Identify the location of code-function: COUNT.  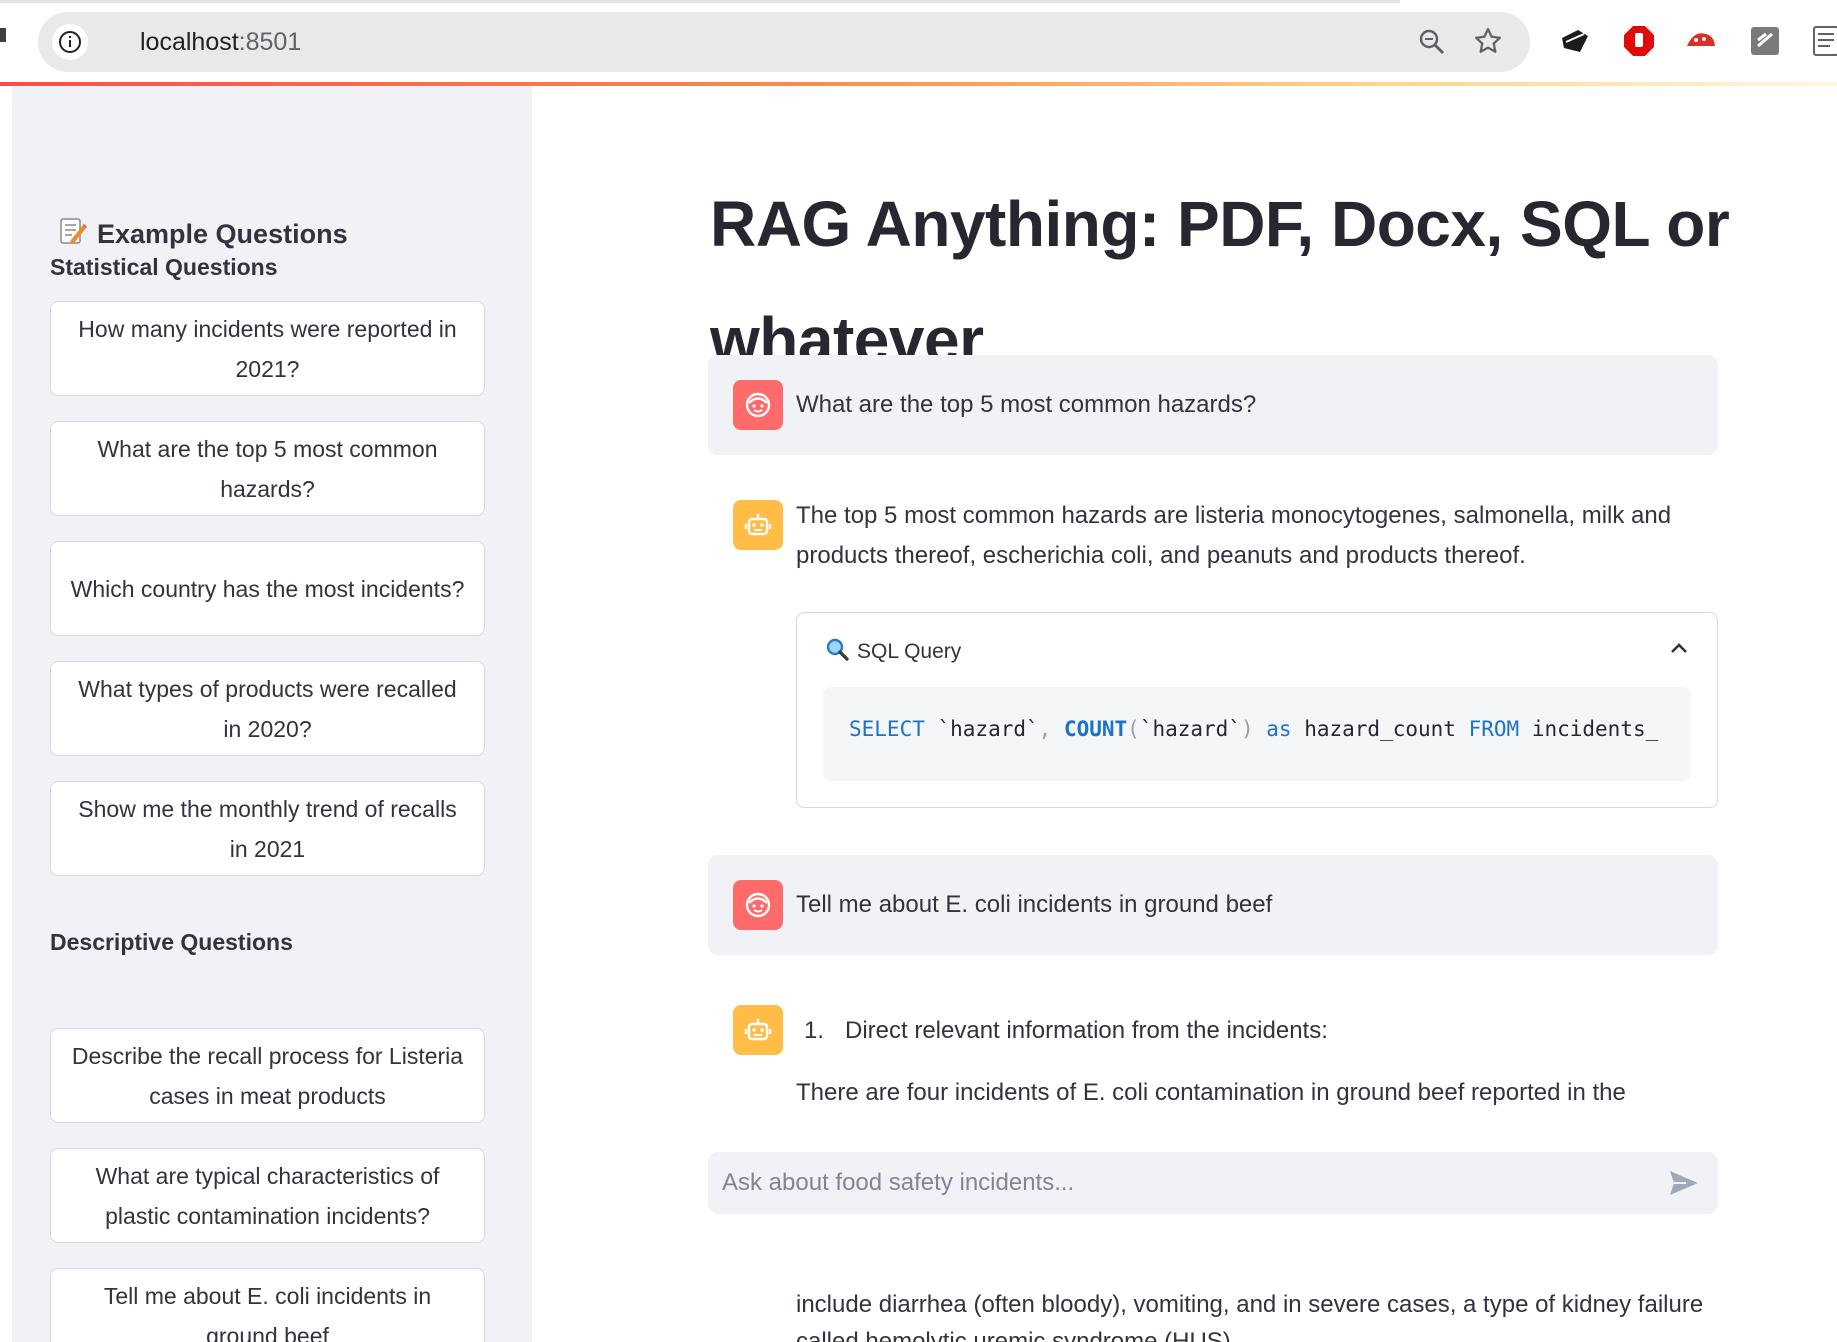
(1089, 729).